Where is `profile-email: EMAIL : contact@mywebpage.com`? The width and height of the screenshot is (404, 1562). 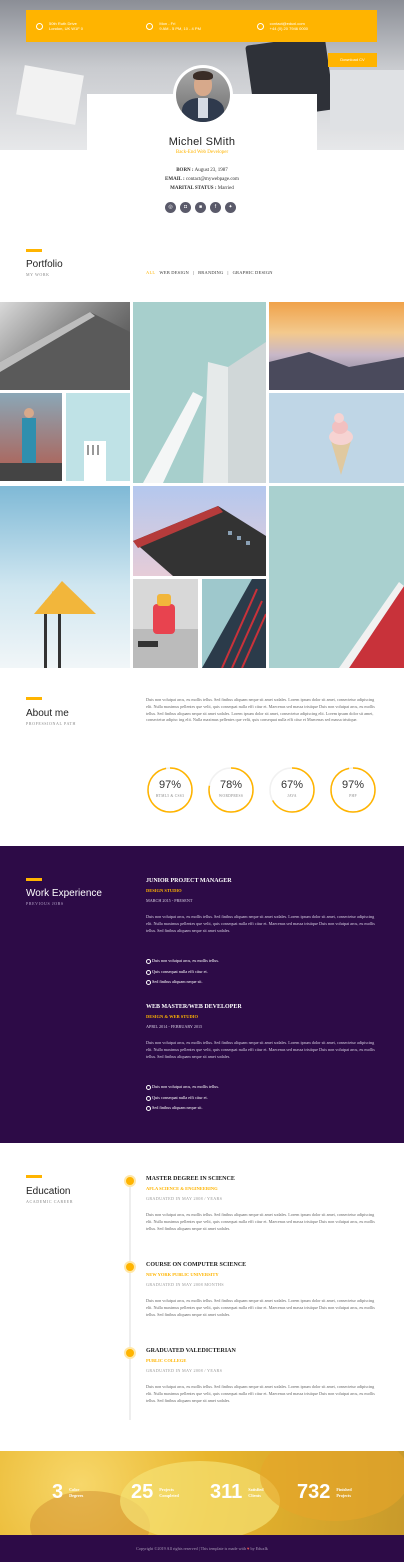
profile-email: EMAIL : contact@mywebpage.com is located at coordinates (202, 179).